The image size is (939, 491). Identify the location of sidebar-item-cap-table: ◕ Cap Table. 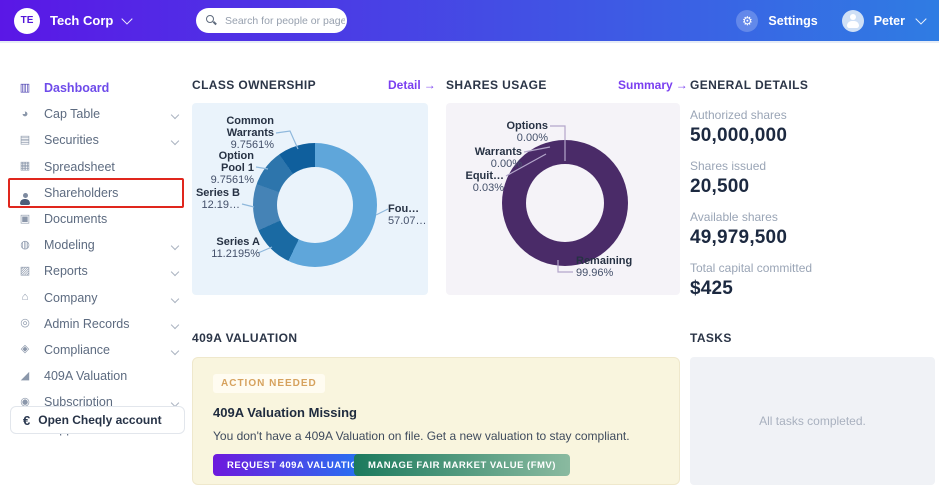
(95, 114).